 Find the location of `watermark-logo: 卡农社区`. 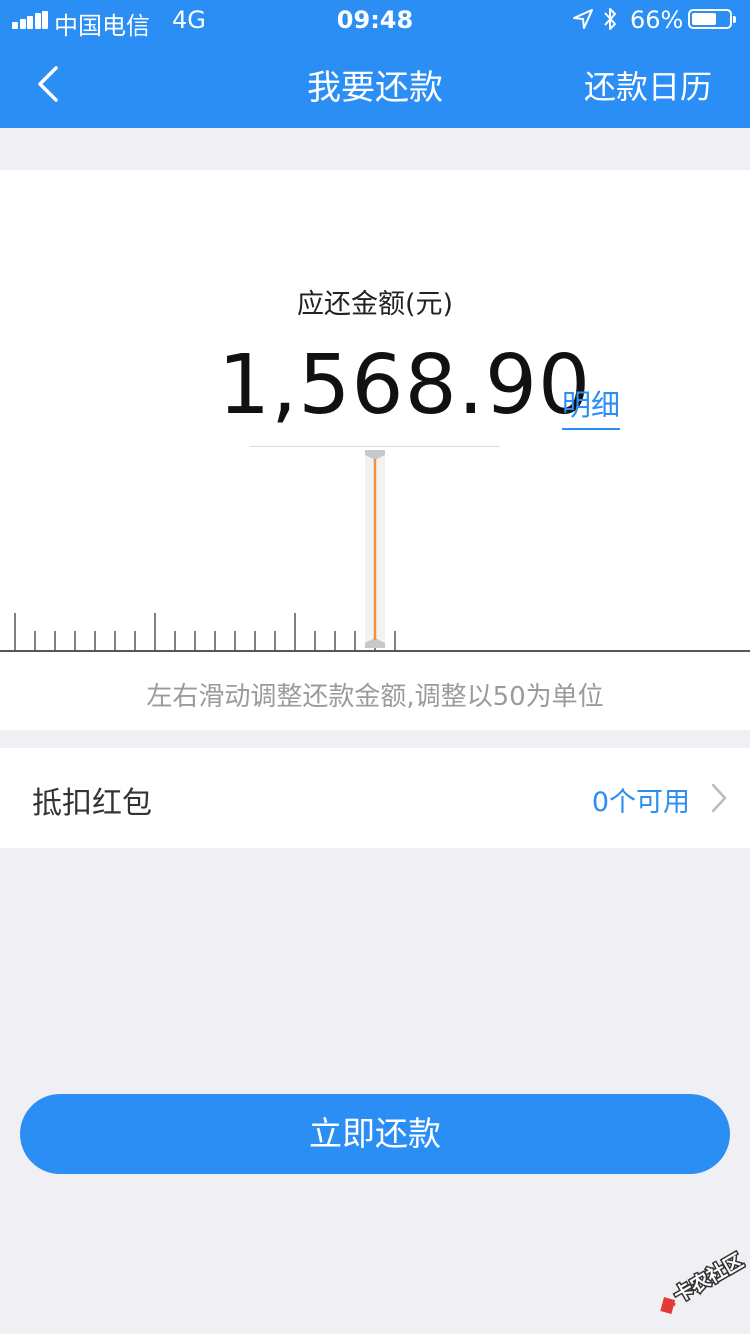

watermark-logo: 卡农社区 is located at coordinates (703, 1281).